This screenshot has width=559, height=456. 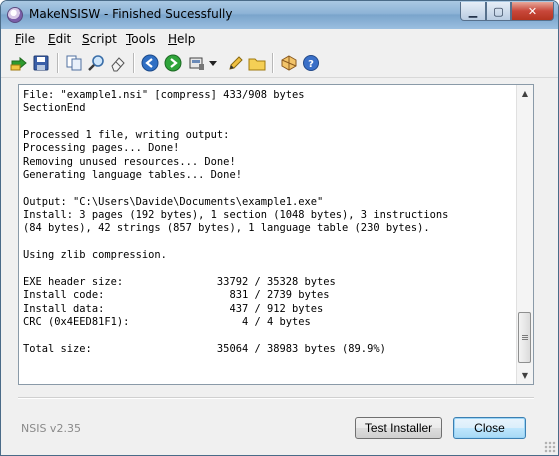 What do you see at coordinates (143, 39) in the screenshot?
I see `menu-tools-label: ools` at bounding box center [143, 39].